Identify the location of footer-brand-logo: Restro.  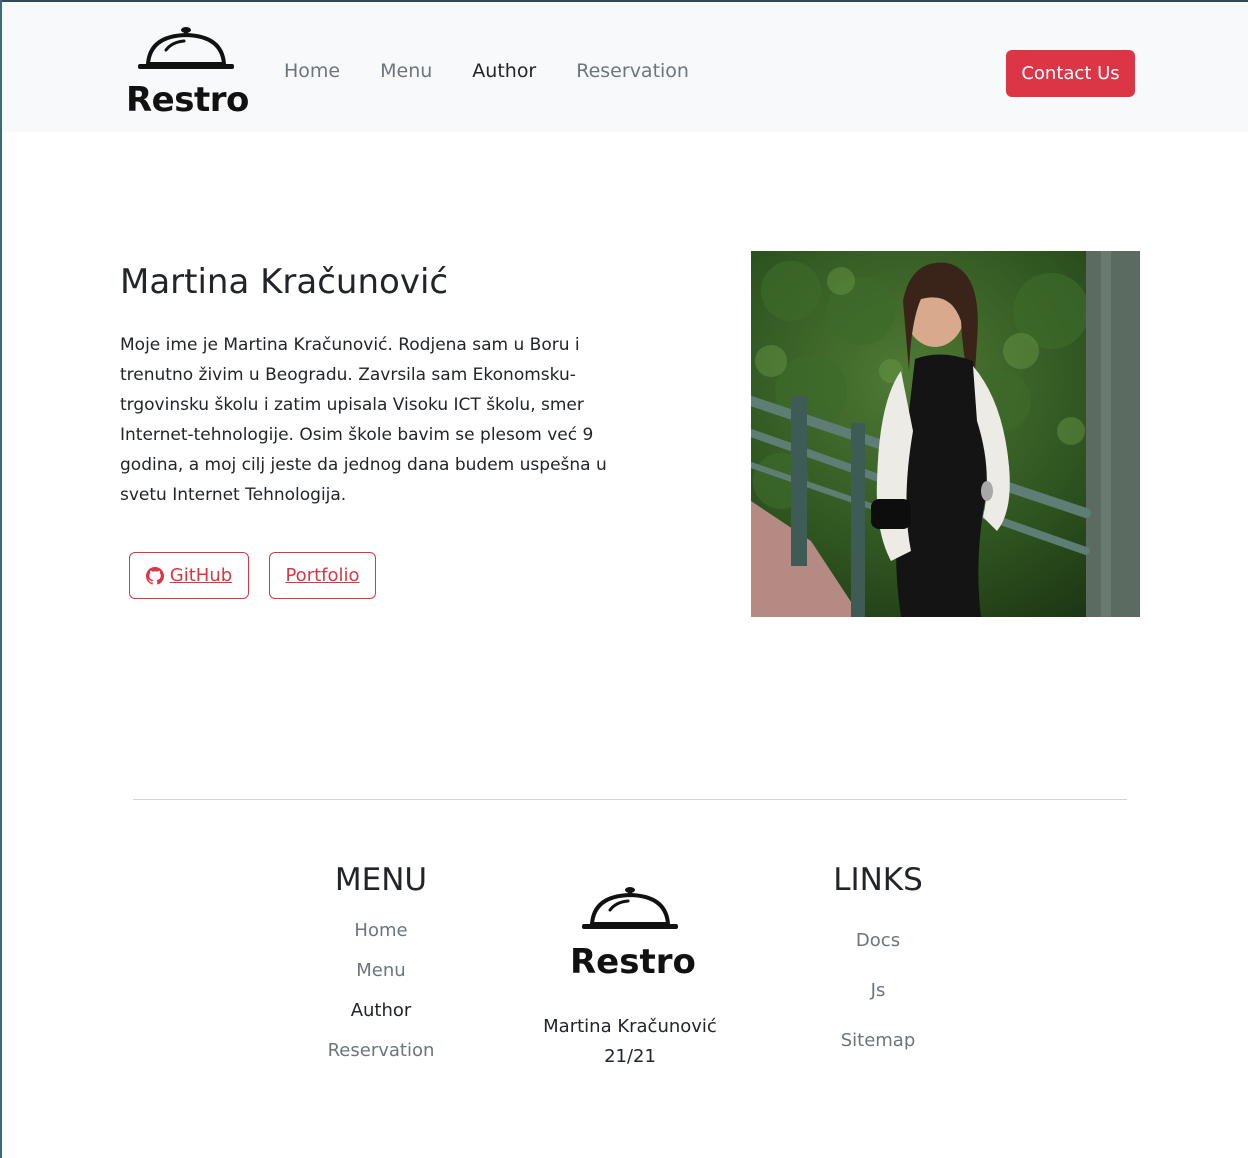
(629, 936).